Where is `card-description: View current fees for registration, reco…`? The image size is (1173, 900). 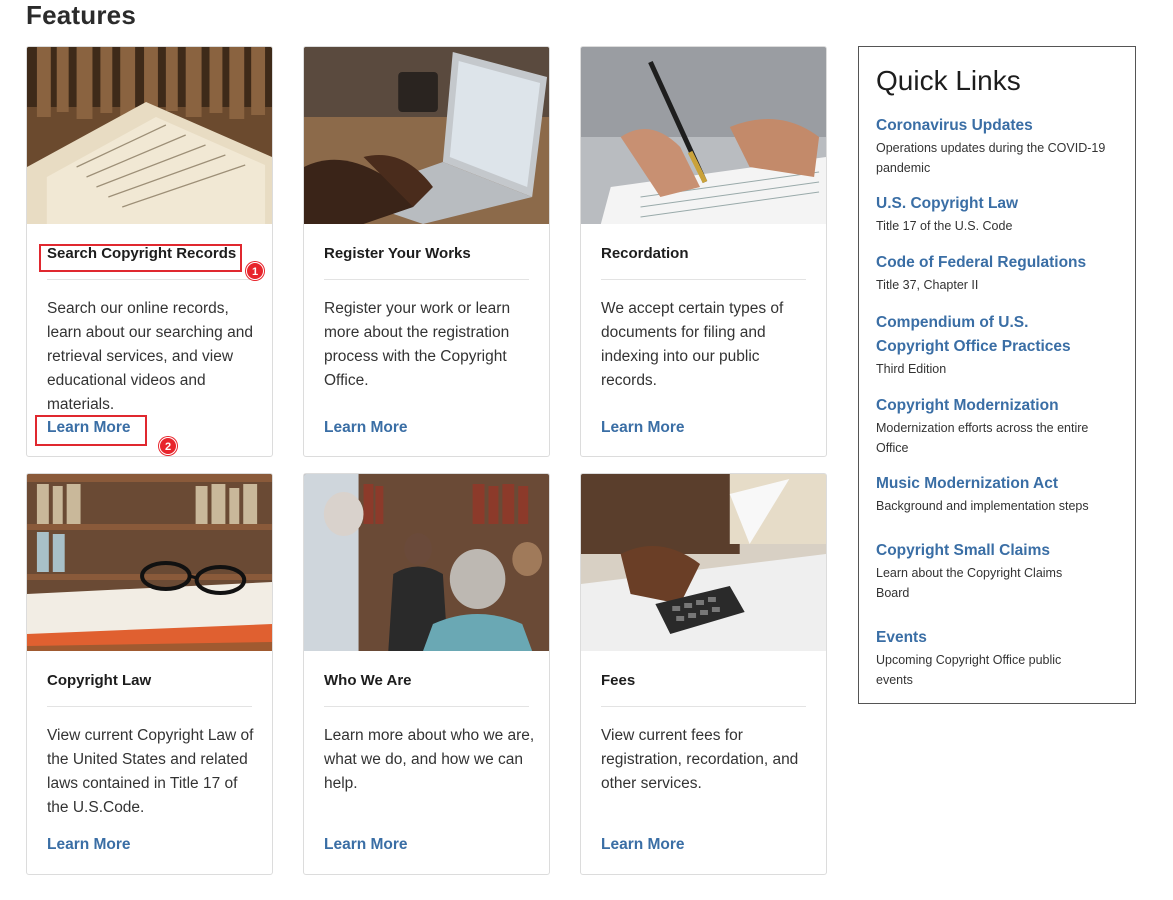 card-description: View current fees for registration, reco… is located at coordinates (700, 759).